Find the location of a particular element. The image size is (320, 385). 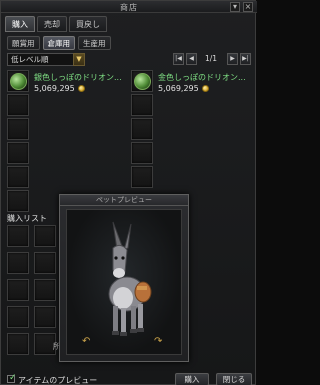

tab-buy: 購入 is located at coordinates (20, 24).